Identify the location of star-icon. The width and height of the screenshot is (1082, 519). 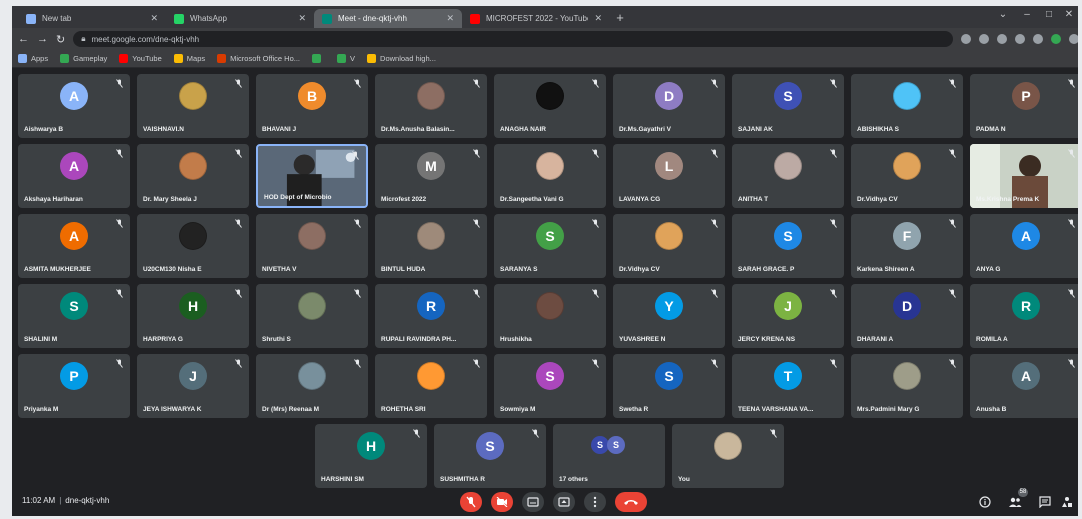
(1002, 39).